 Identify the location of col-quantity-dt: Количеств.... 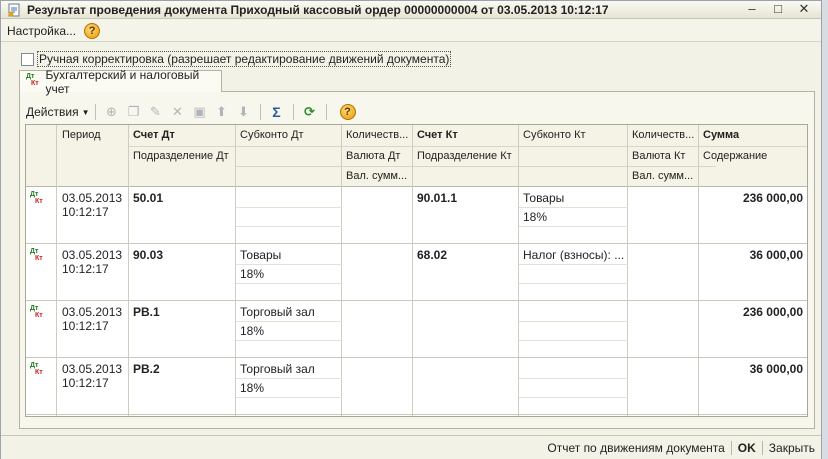
(377, 135).